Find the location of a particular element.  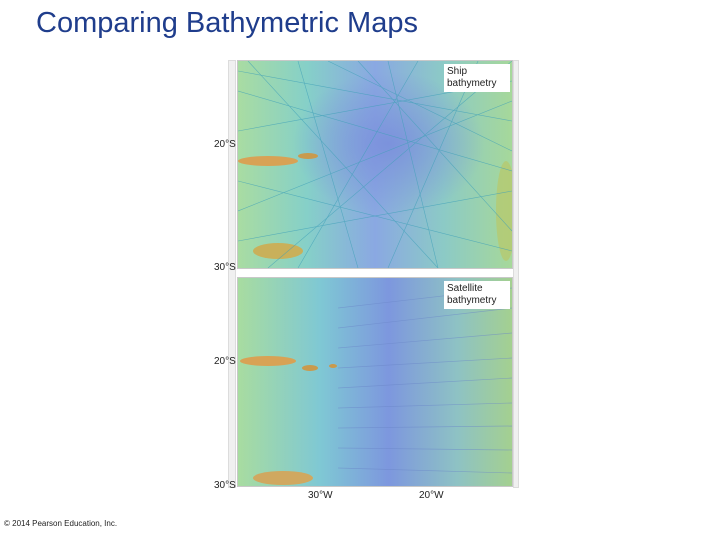

ship-lat-30s-label: 30°S is located at coordinates (225, 267).